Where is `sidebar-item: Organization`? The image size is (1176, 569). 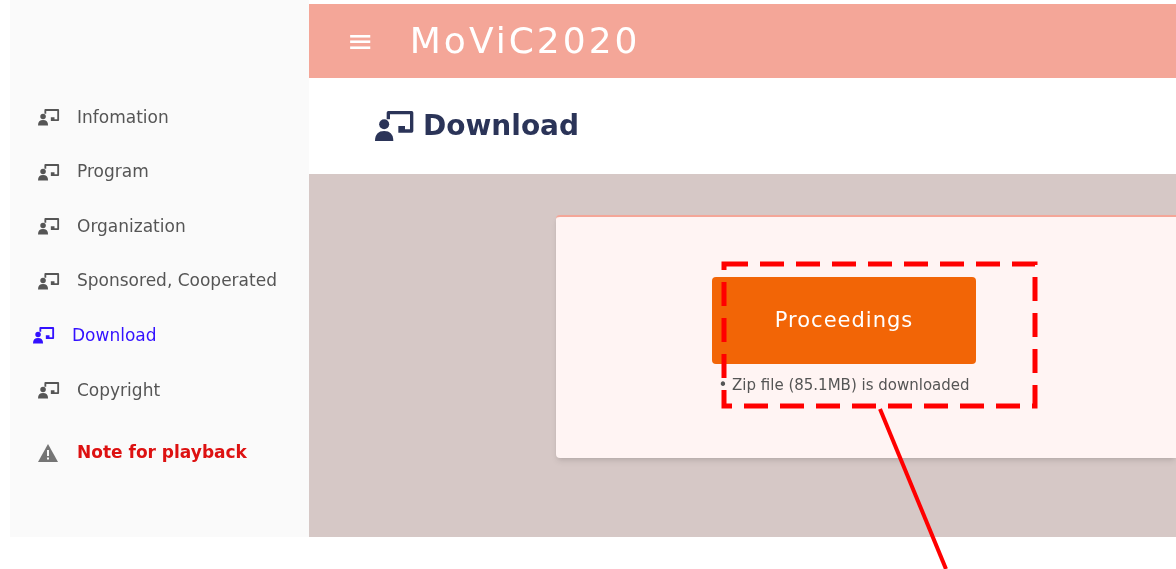 sidebar-item: Organization is located at coordinates (159, 226).